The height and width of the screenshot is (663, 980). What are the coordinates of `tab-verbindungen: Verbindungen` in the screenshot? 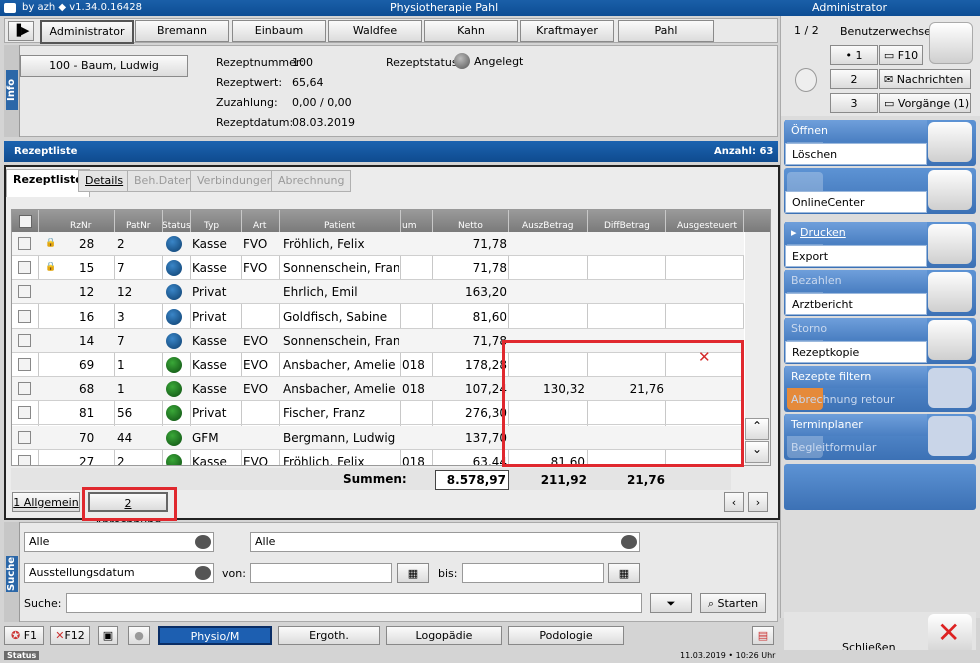 It's located at (235, 181).